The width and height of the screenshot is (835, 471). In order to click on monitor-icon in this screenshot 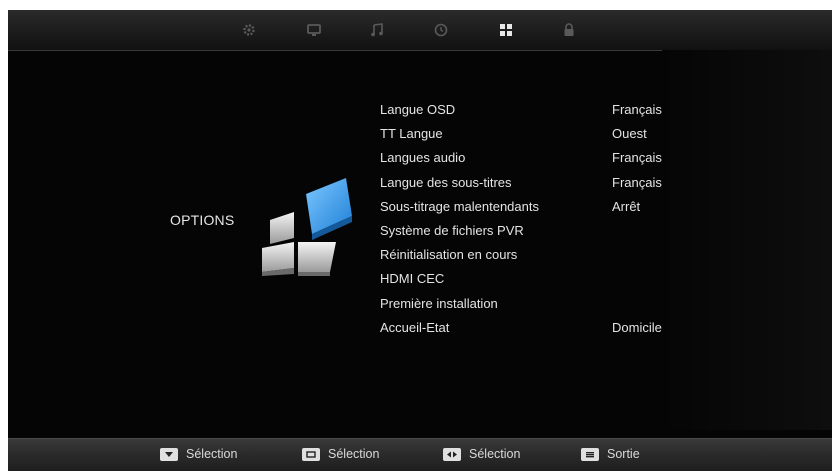, I will do `click(314, 30)`.